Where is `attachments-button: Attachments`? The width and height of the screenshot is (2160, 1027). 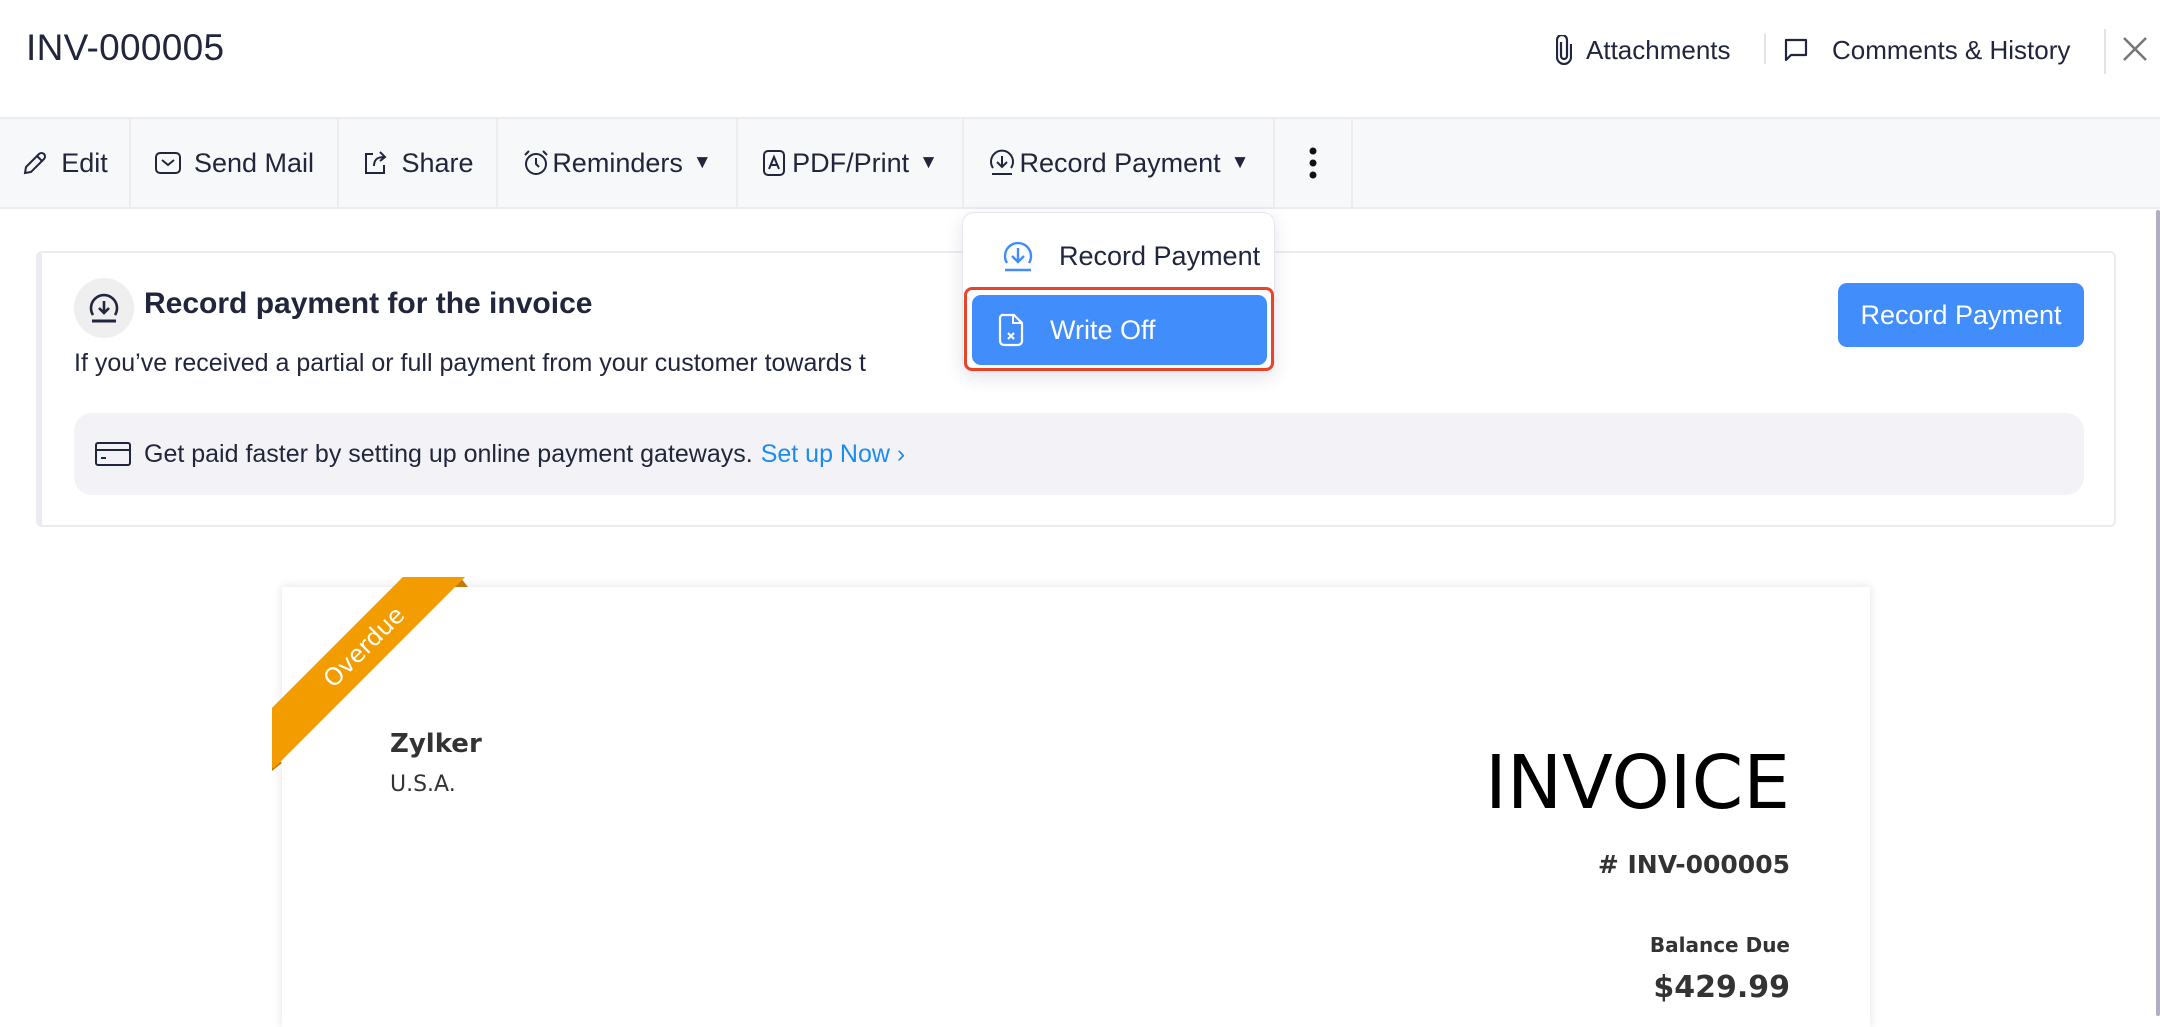
attachments-button: Attachments is located at coordinates (1643, 50).